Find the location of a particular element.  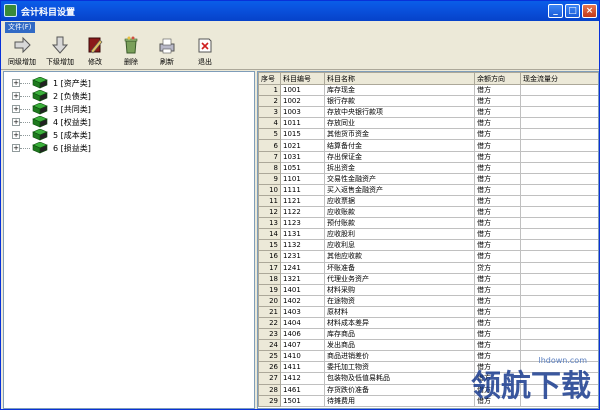

cell-name: 库存商品 is located at coordinates (399, 334).